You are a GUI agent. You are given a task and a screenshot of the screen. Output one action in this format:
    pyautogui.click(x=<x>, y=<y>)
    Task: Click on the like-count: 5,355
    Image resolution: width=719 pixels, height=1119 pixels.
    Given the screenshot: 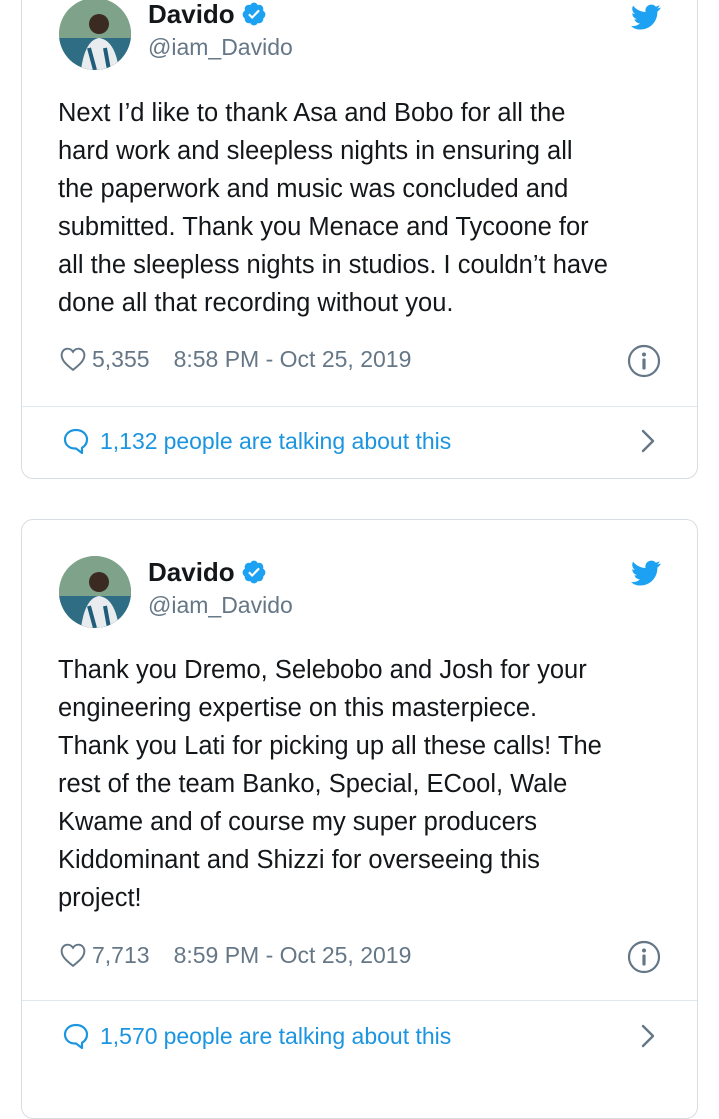 What is the action you would take?
    pyautogui.click(x=121, y=359)
    